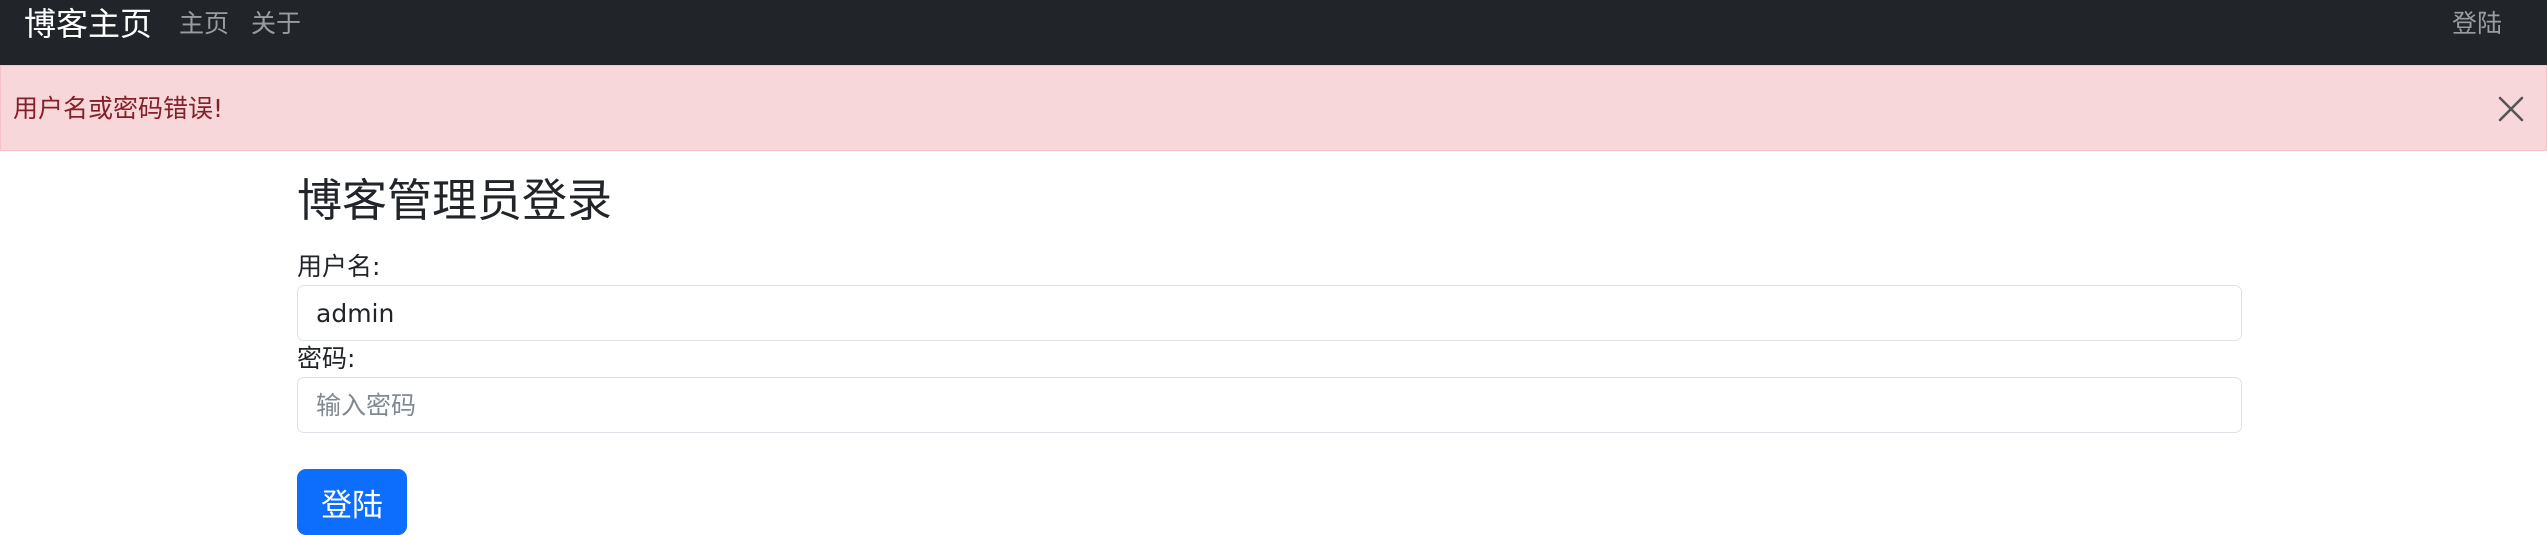 This screenshot has height=535, width=2547. I want to click on login-button: 登陆, so click(352, 502).